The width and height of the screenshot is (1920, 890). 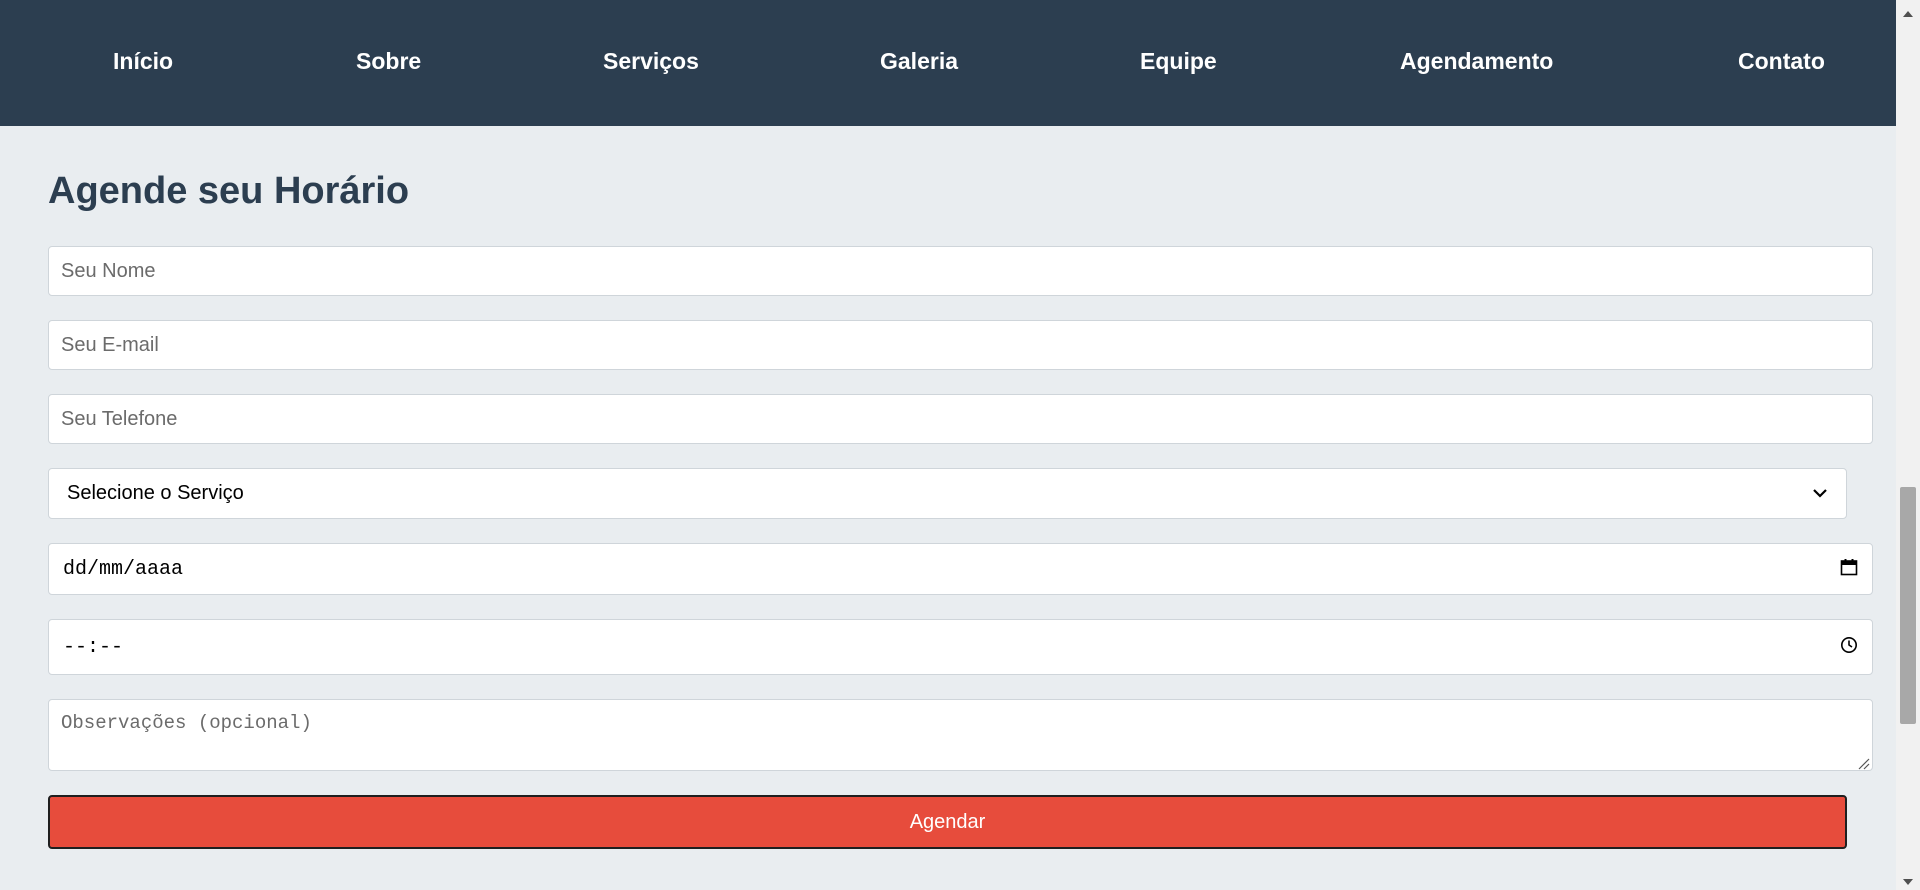 I want to click on date-input-value: dd/mm/aaaa, so click(x=123, y=569).